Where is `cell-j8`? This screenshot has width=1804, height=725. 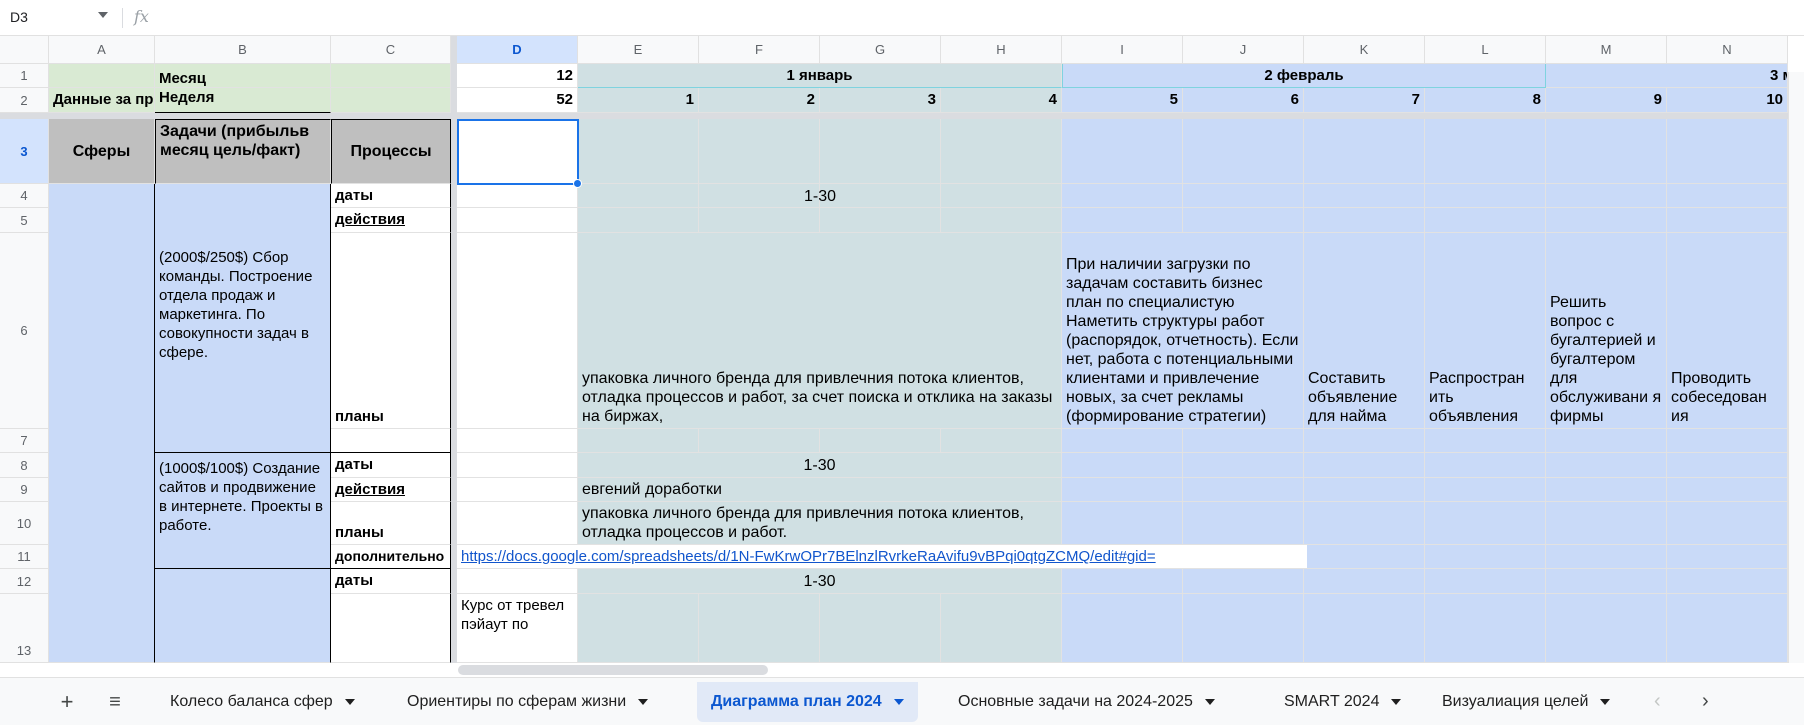
cell-j8 is located at coordinates (1243, 465).